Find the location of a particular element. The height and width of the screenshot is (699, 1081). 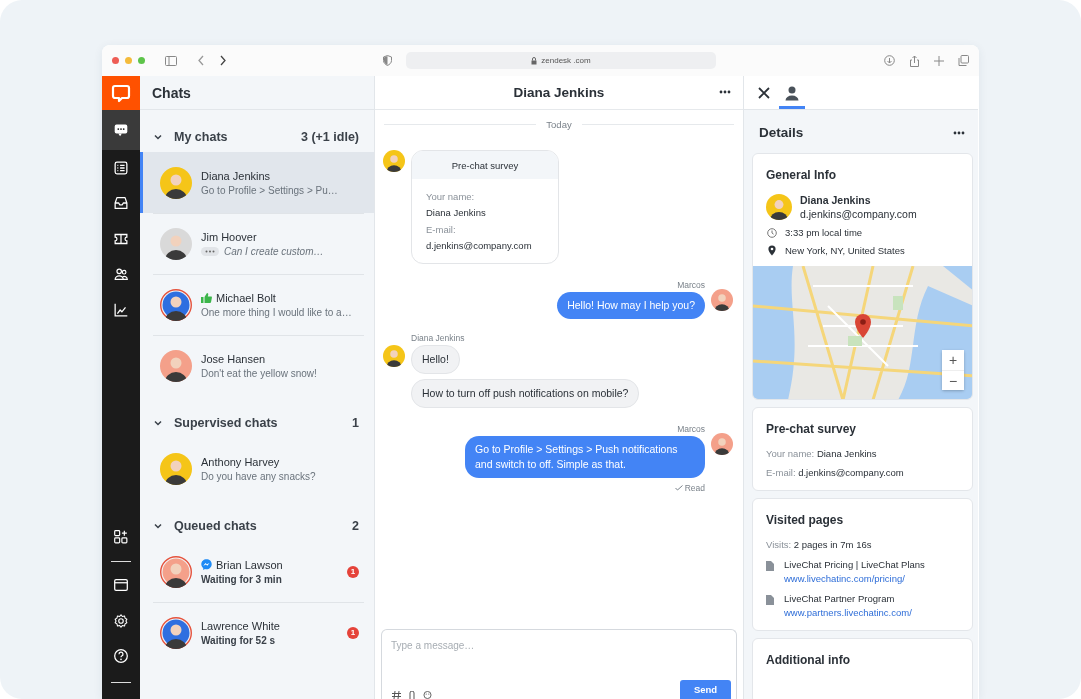

card-title: Additional info is located at coordinates (808, 660).